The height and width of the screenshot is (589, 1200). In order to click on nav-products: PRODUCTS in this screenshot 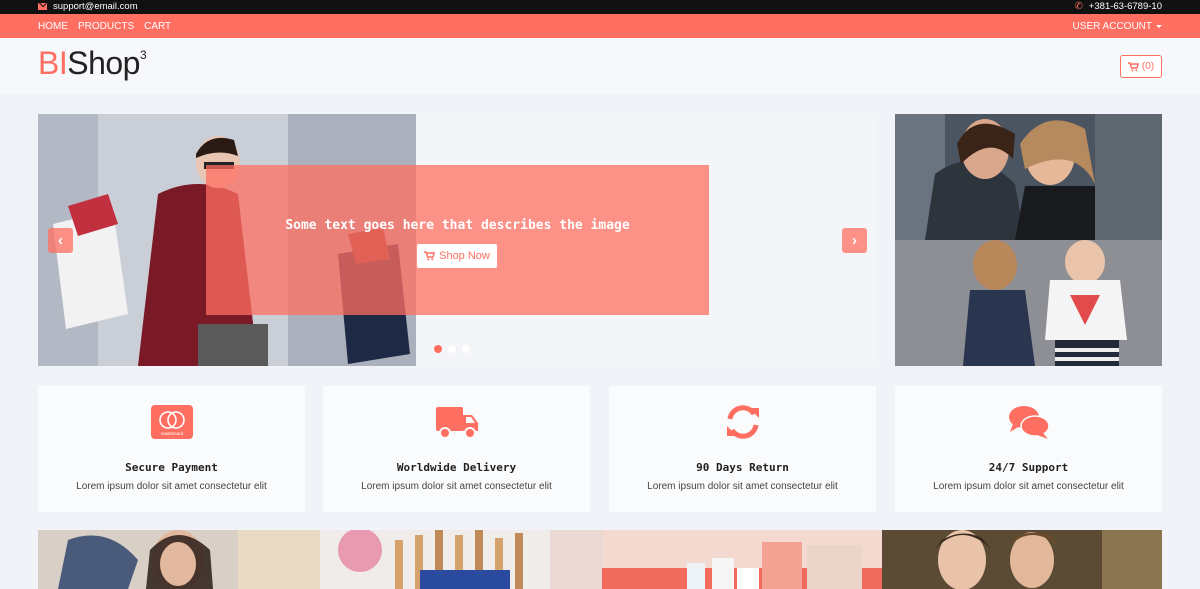, I will do `click(106, 26)`.